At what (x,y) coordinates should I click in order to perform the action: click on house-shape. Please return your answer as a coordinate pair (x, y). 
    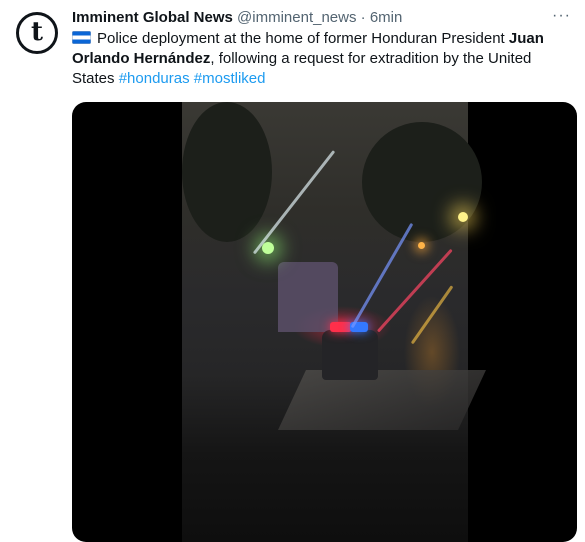
    Looking at the image, I should click on (308, 297).